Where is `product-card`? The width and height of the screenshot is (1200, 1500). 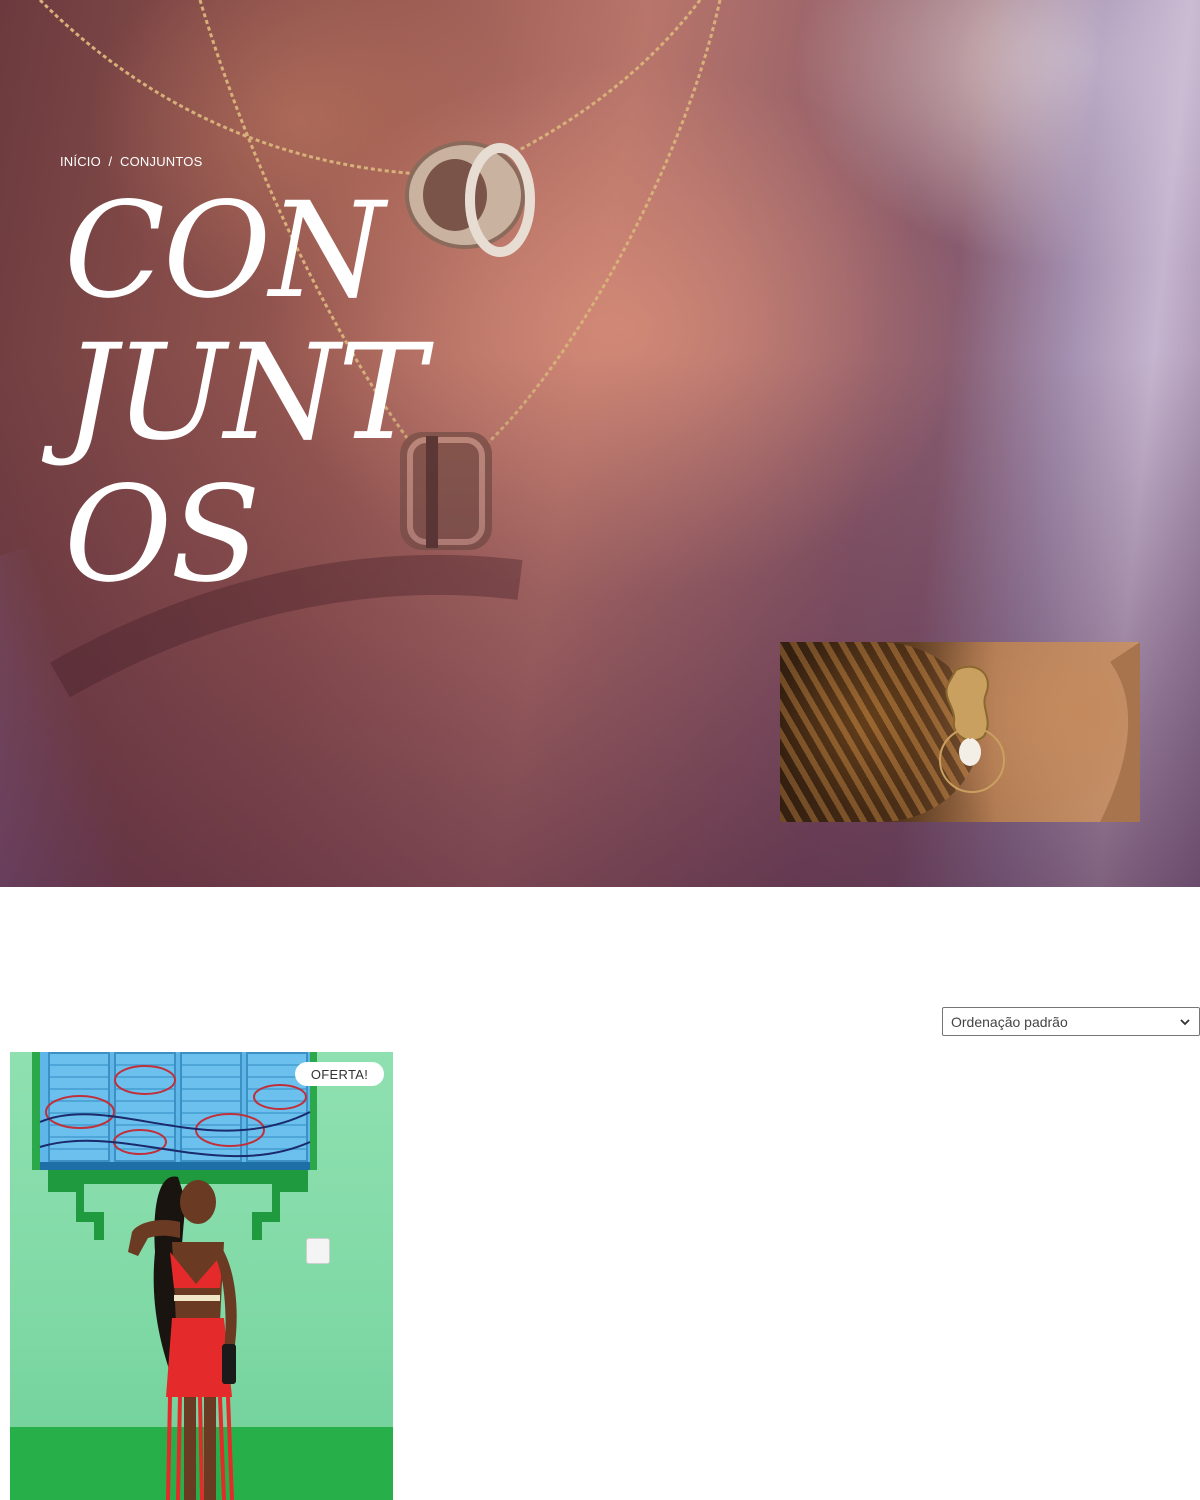 product-card is located at coordinates (201, 1276).